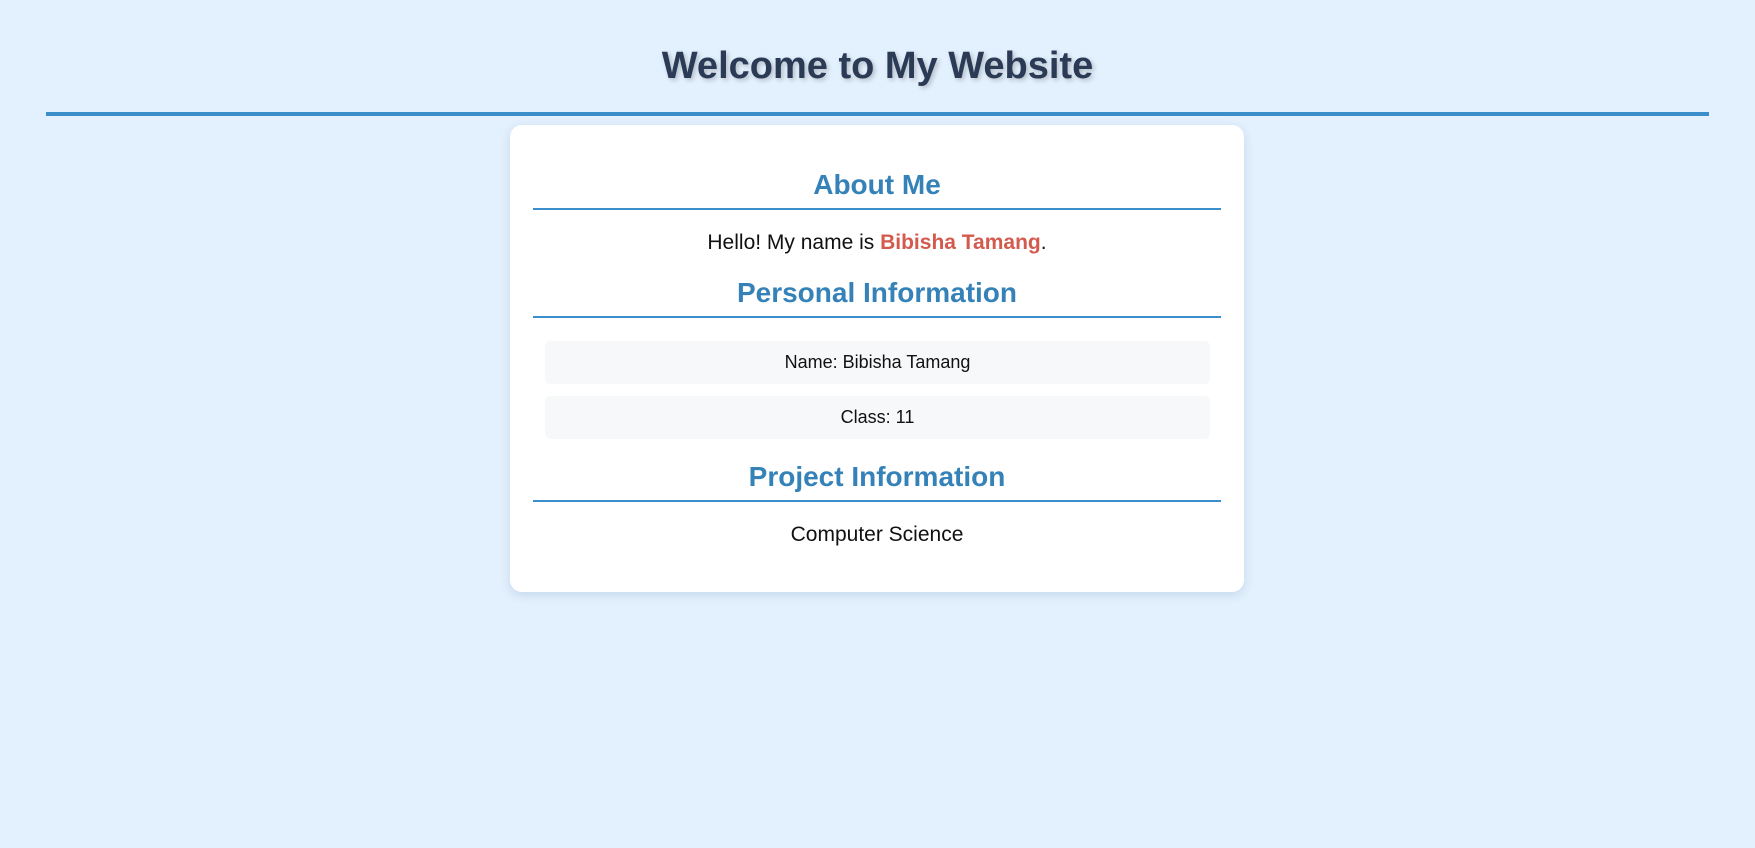 Image resolution: width=1755 pixels, height=848 pixels. What do you see at coordinates (960, 242) in the screenshot?
I see `highlighted-name: Bibisha Tamang` at bounding box center [960, 242].